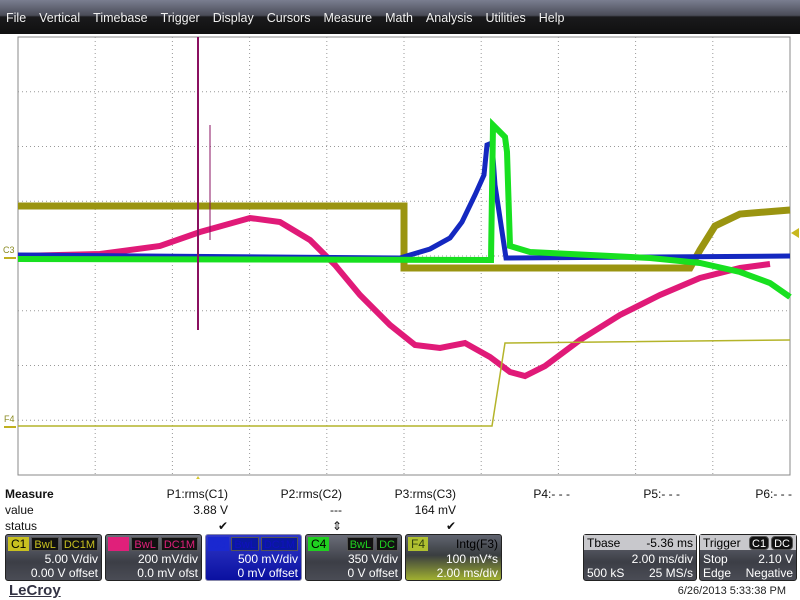 This screenshot has width=800, height=600. What do you see at coordinates (168, 494) in the screenshot?
I see `measure-name: P1:rms(C1)` at bounding box center [168, 494].